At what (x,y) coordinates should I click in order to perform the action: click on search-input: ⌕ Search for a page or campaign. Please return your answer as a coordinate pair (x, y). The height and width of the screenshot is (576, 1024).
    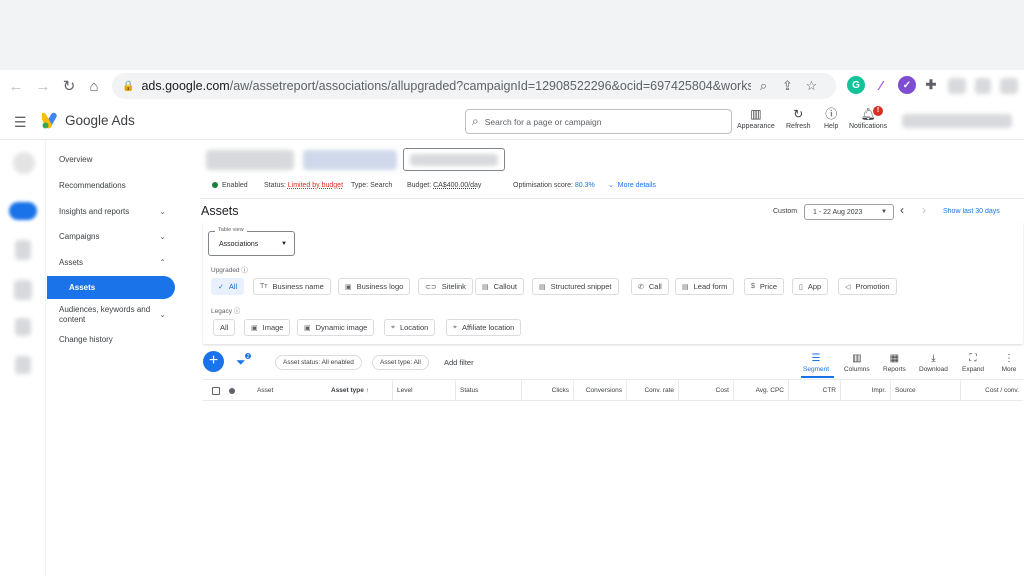
    Looking at the image, I should click on (598, 121).